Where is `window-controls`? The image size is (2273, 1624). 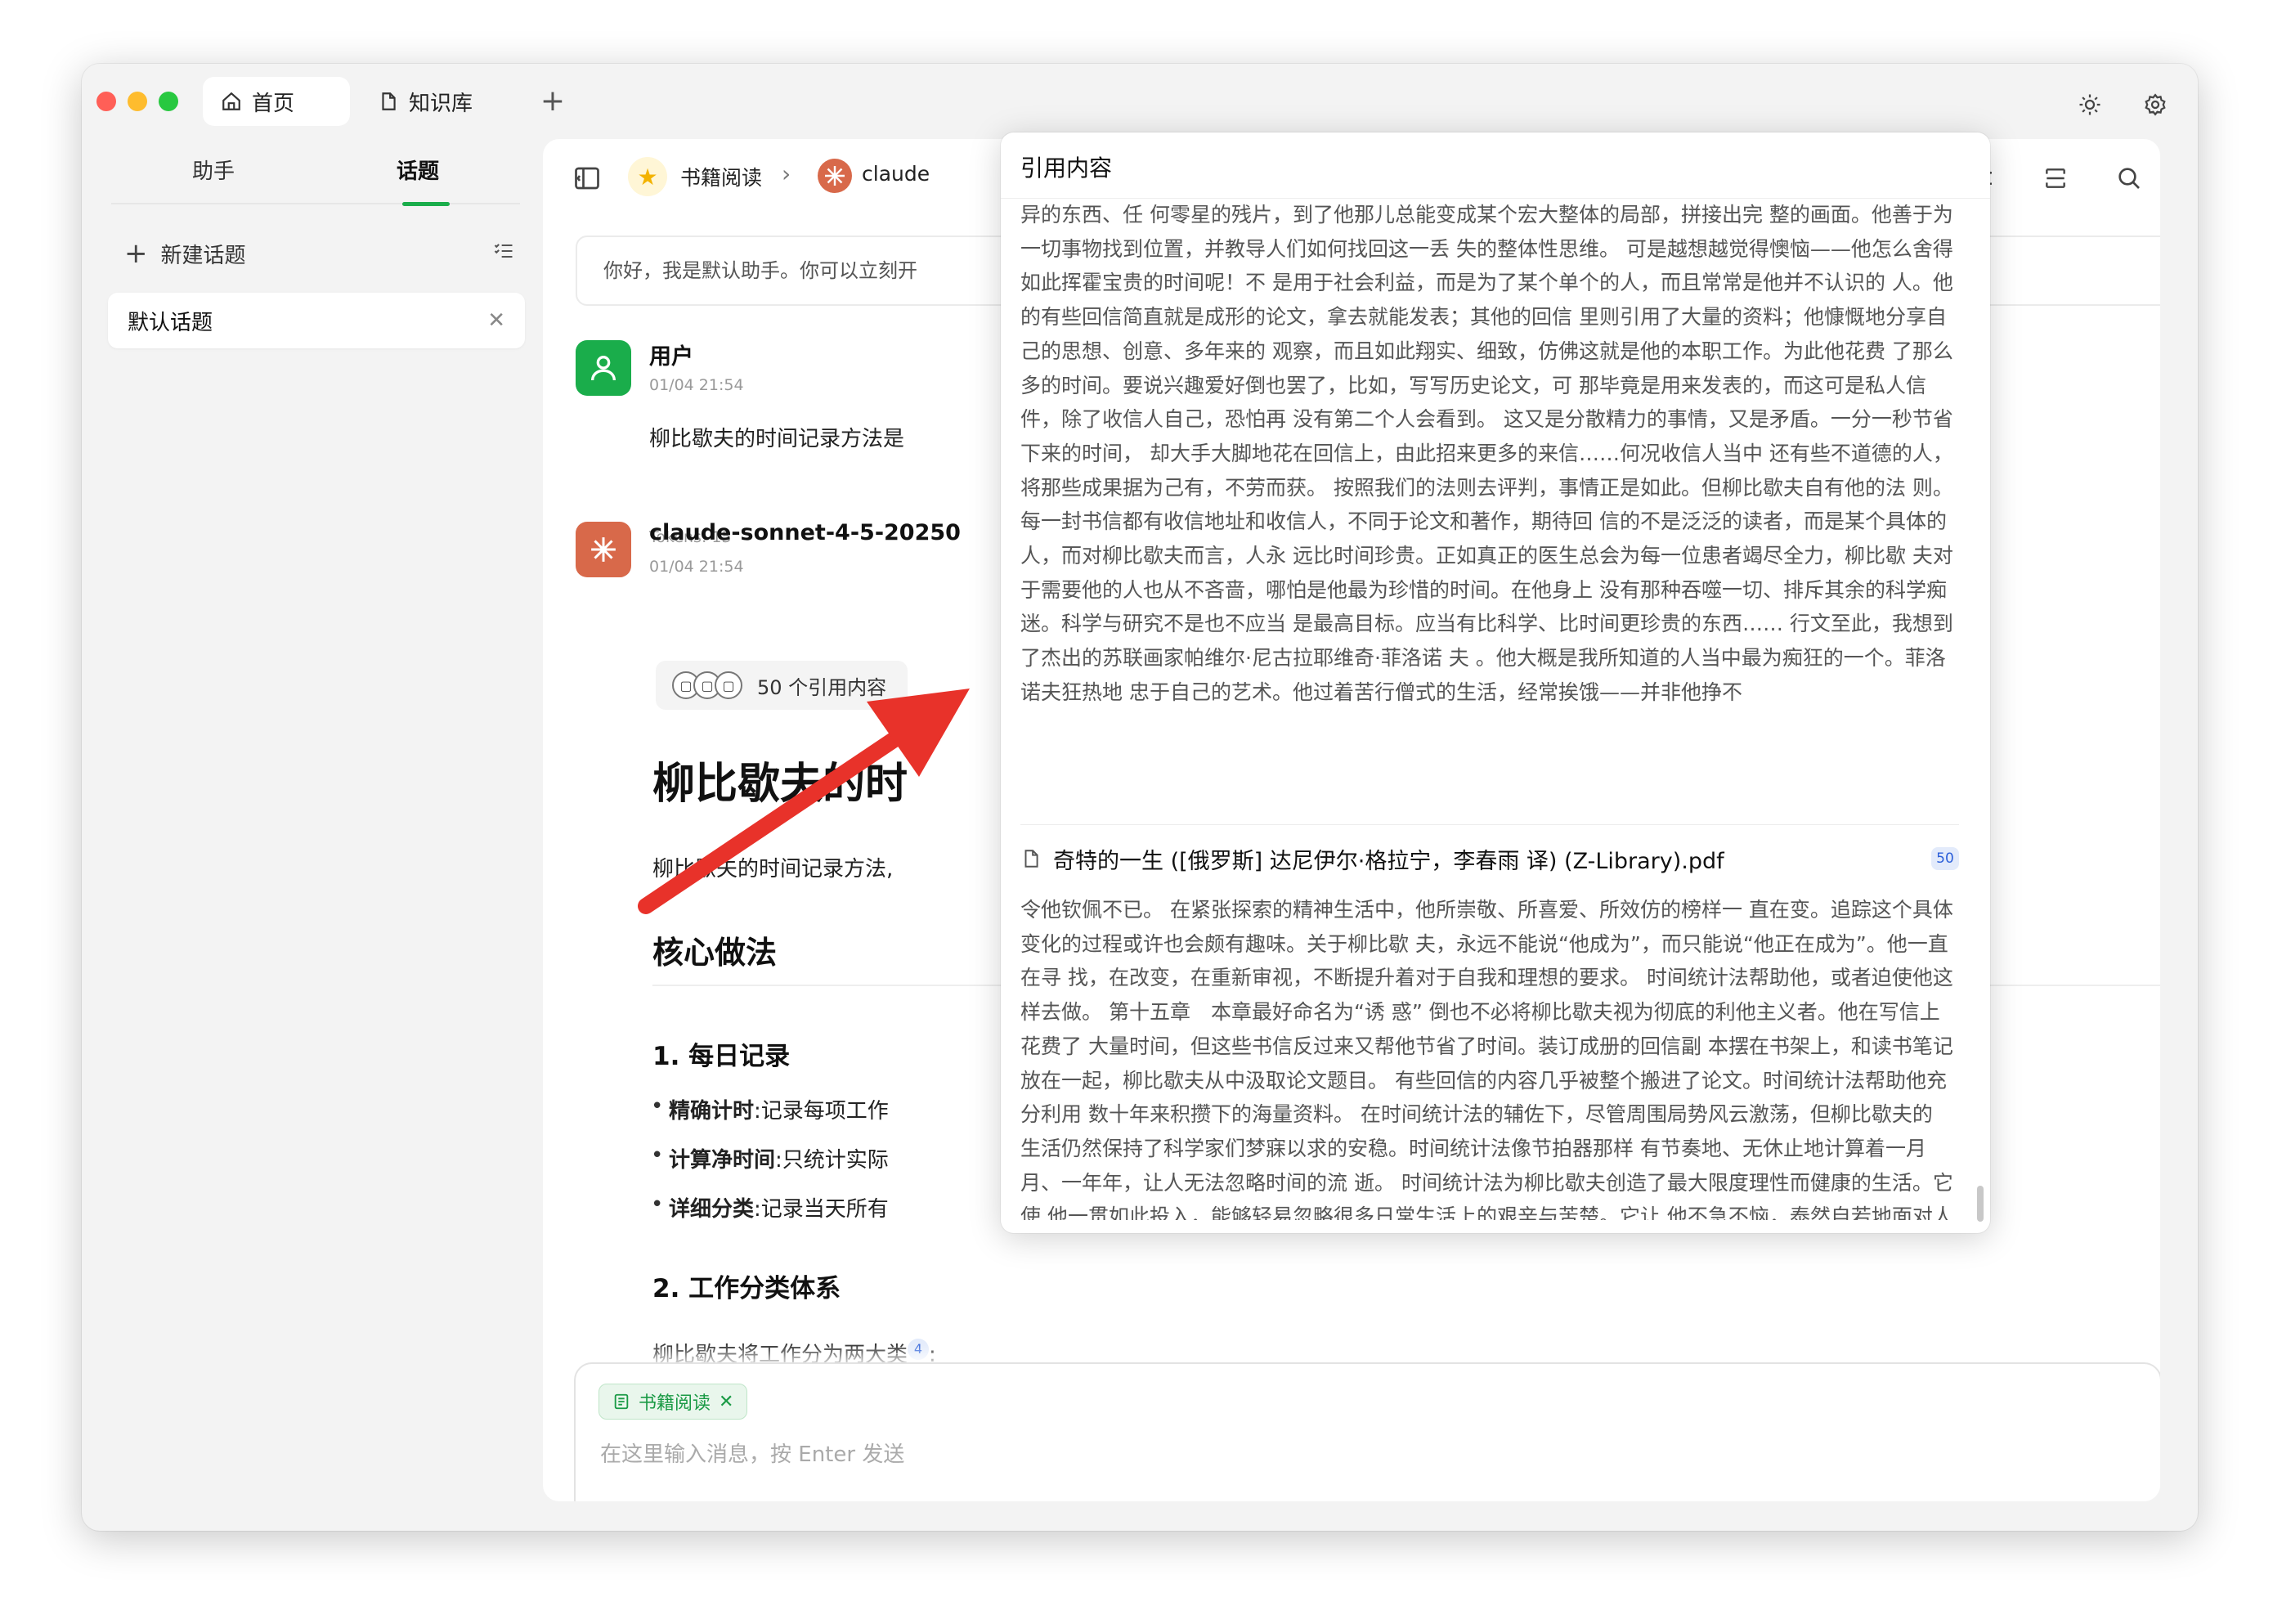 window-controls is located at coordinates (137, 102).